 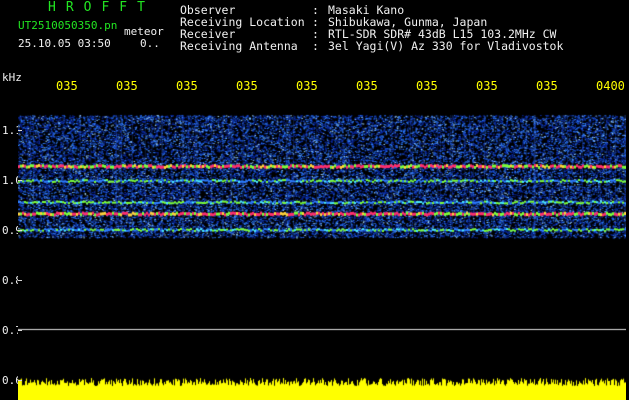 What do you see at coordinates (12, 77) in the screenshot?
I see `axis-unit-label: kHz` at bounding box center [12, 77].